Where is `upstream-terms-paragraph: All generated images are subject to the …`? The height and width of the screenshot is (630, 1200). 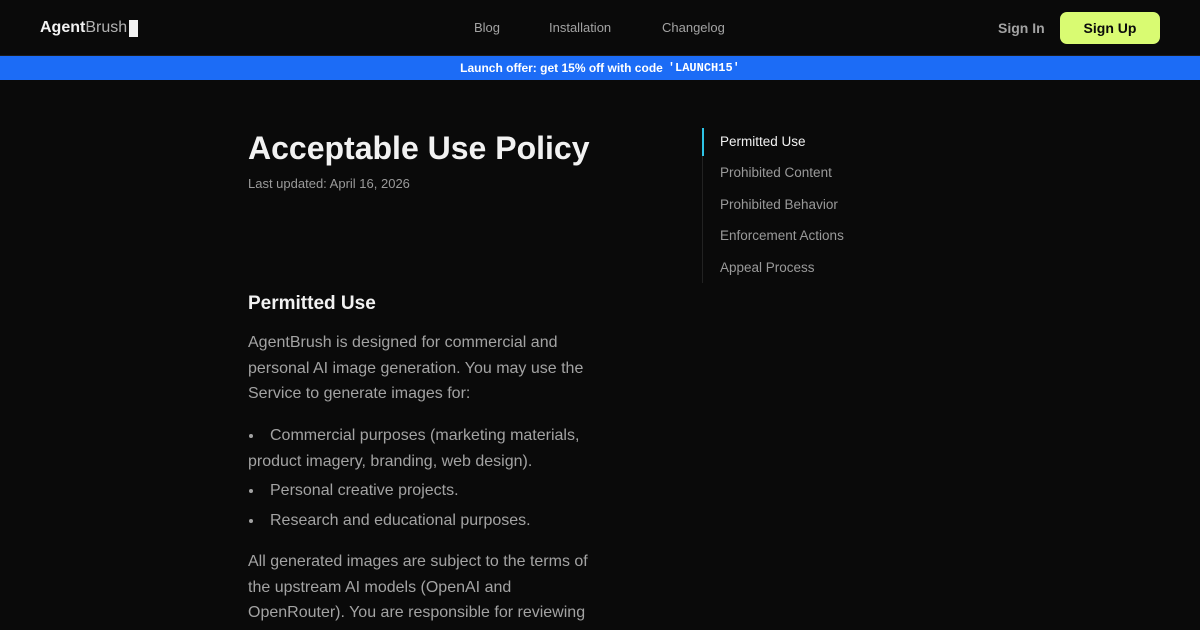
upstream-terms-paragraph: All generated images are subject to the … is located at coordinates (418, 587).